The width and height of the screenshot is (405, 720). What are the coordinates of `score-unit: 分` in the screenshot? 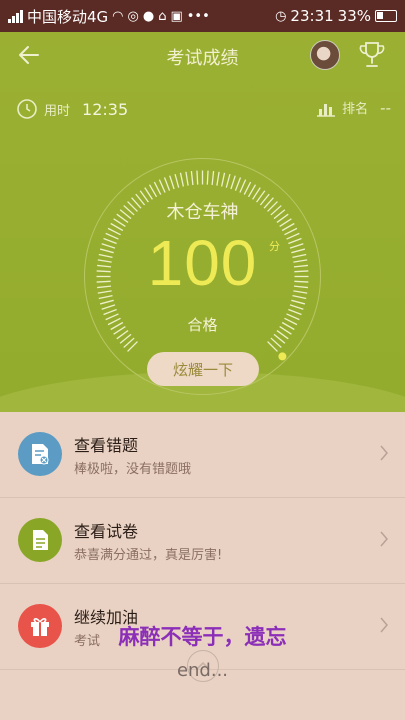 It's located at (274, 246).